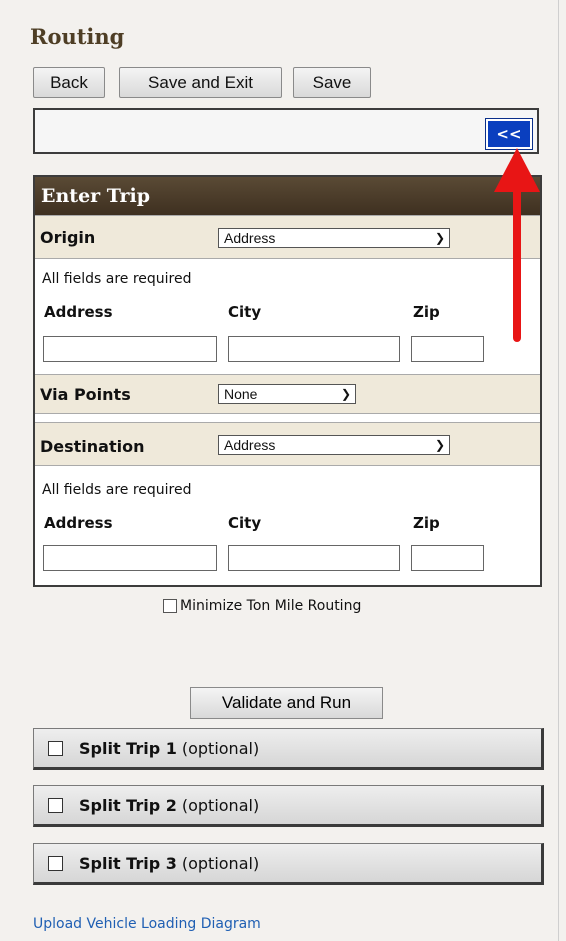 The width and height of the screenshot is (566, 941). What do you see at coordinates (332, 82) in the screenshot?
I see `save-button: Save` at bounding box center [332, 82].